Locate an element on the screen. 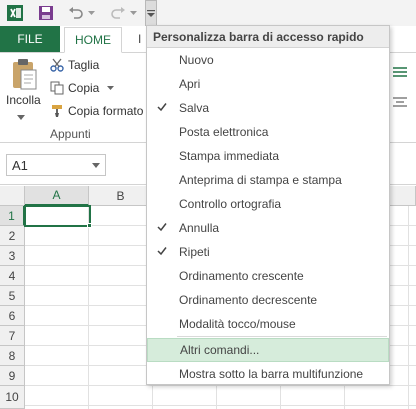 The height and width of the screenshot is (409, 416). select-all-corner is located at coordinates (12, 196).